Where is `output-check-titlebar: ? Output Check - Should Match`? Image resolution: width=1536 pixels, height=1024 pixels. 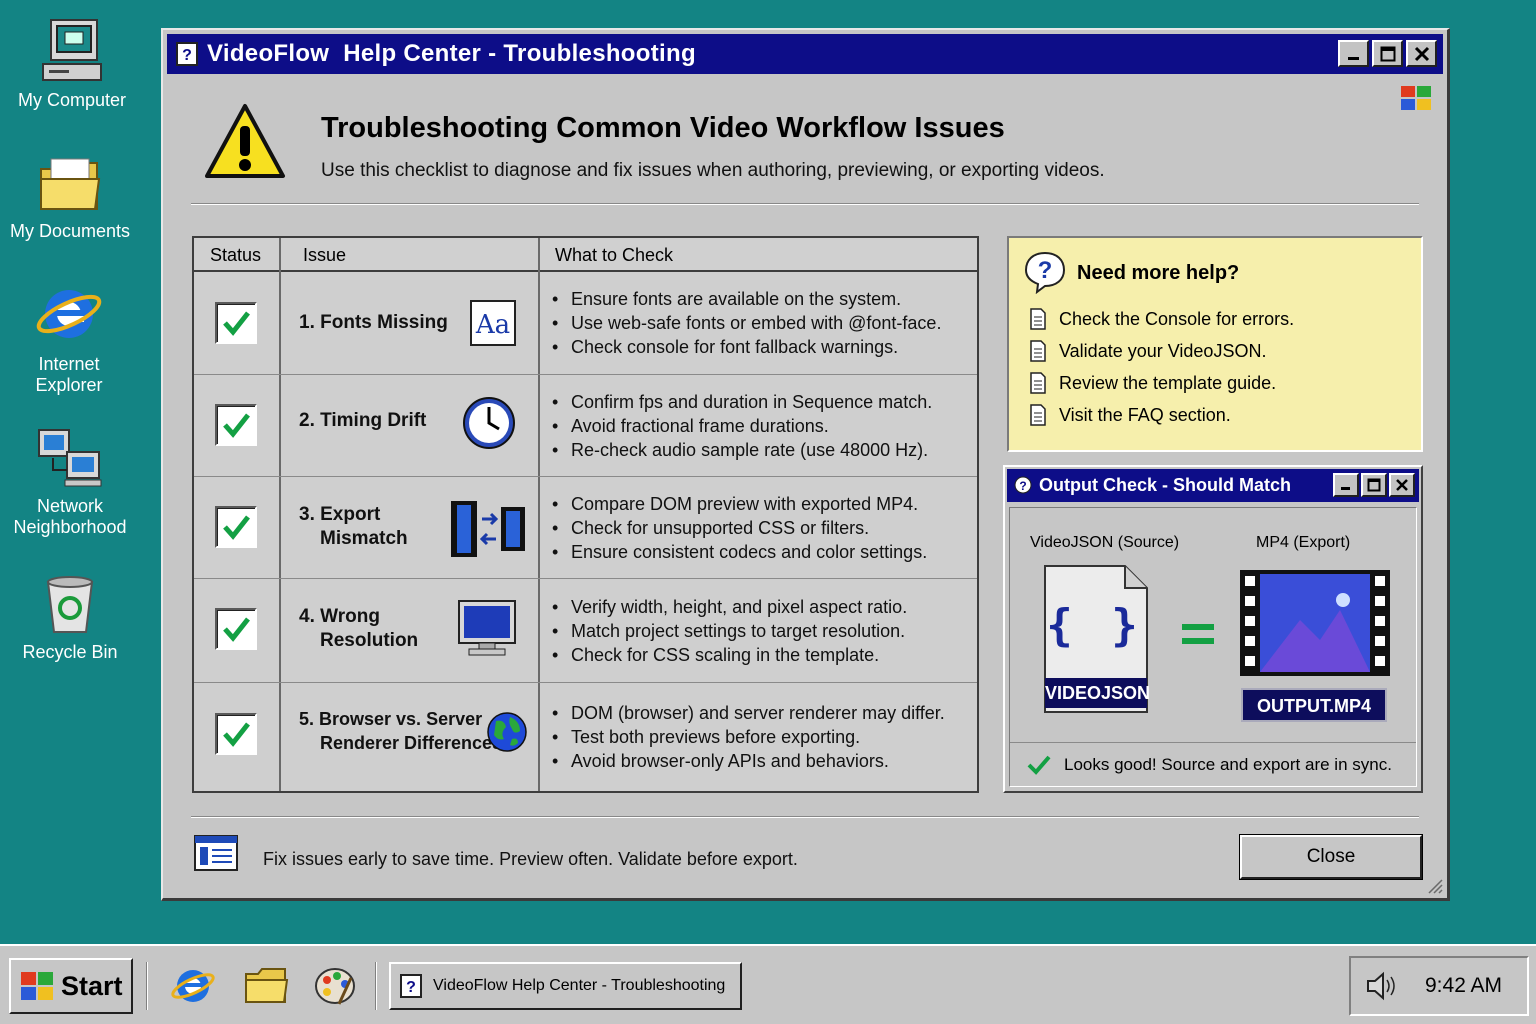 output-check-titlebar: ? Output Check - Should Match is located at coordinates (1213, 485).